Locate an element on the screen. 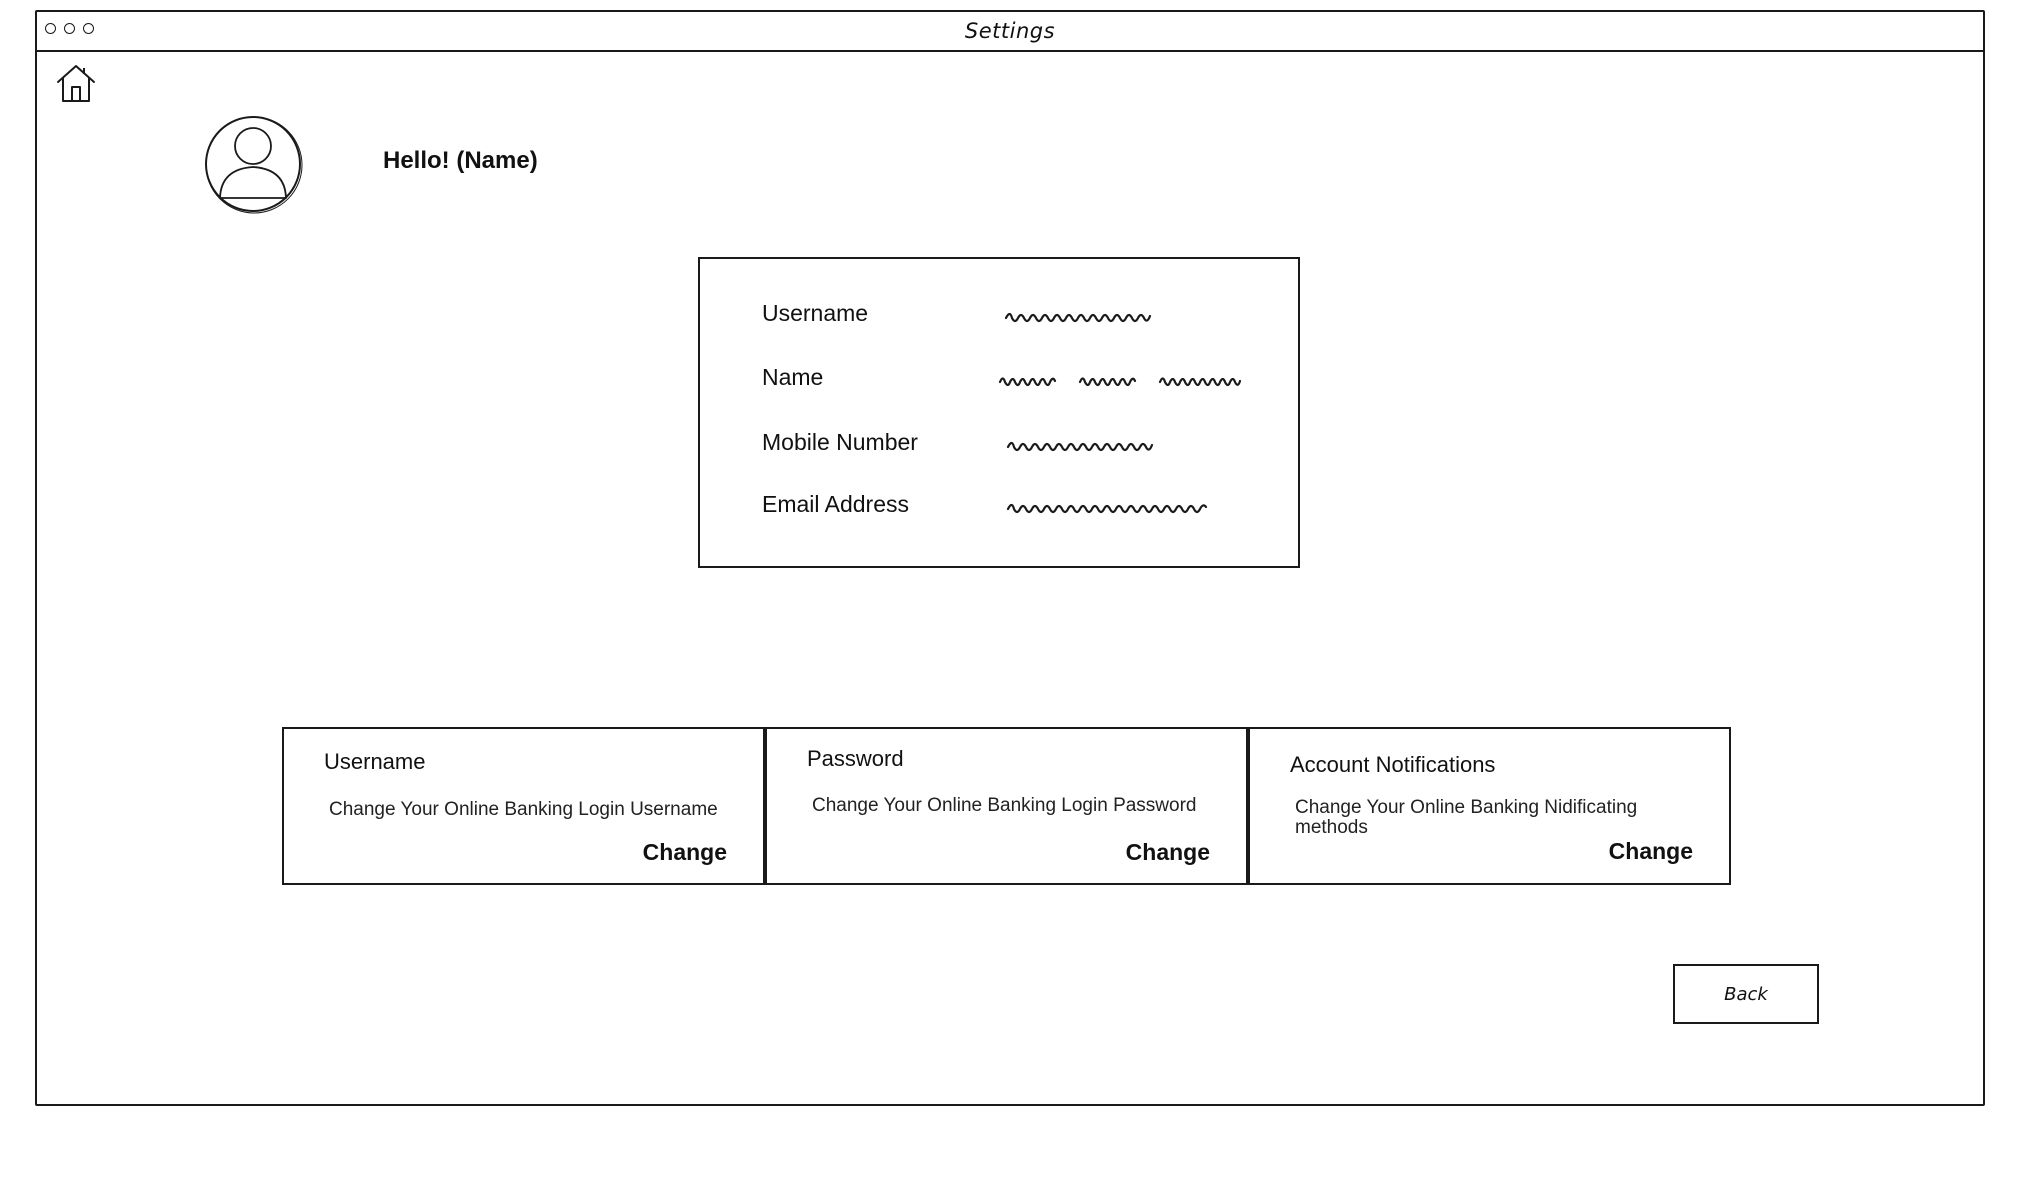  greeting-text: Hello! (Name) is located at coordinates (460, 160).